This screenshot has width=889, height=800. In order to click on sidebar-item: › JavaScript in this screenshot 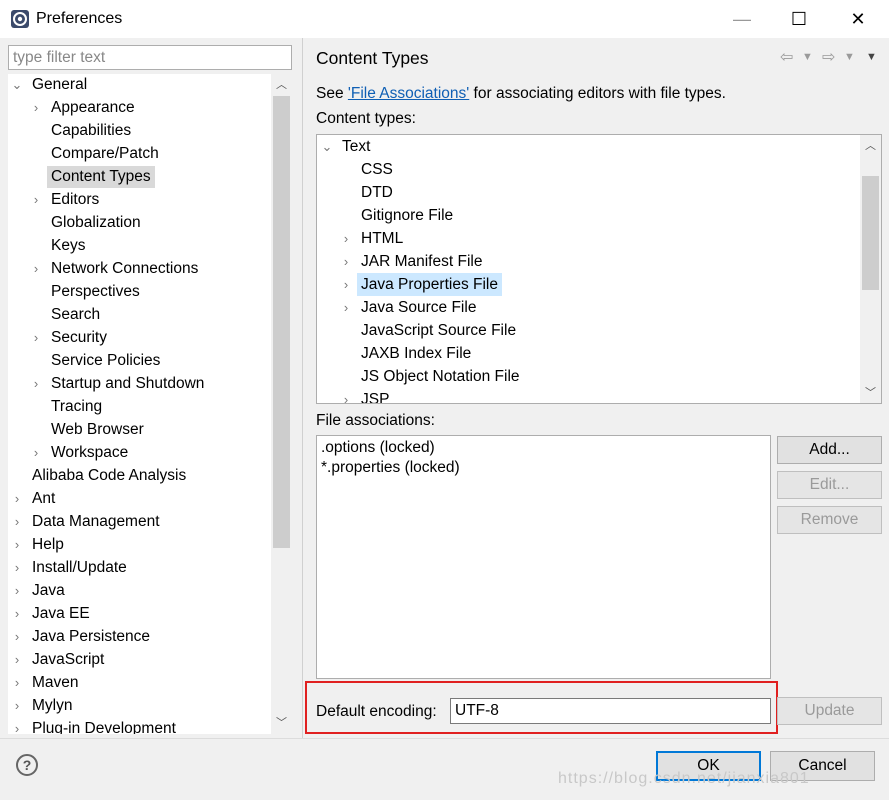, I will do `click(150, 660)`.